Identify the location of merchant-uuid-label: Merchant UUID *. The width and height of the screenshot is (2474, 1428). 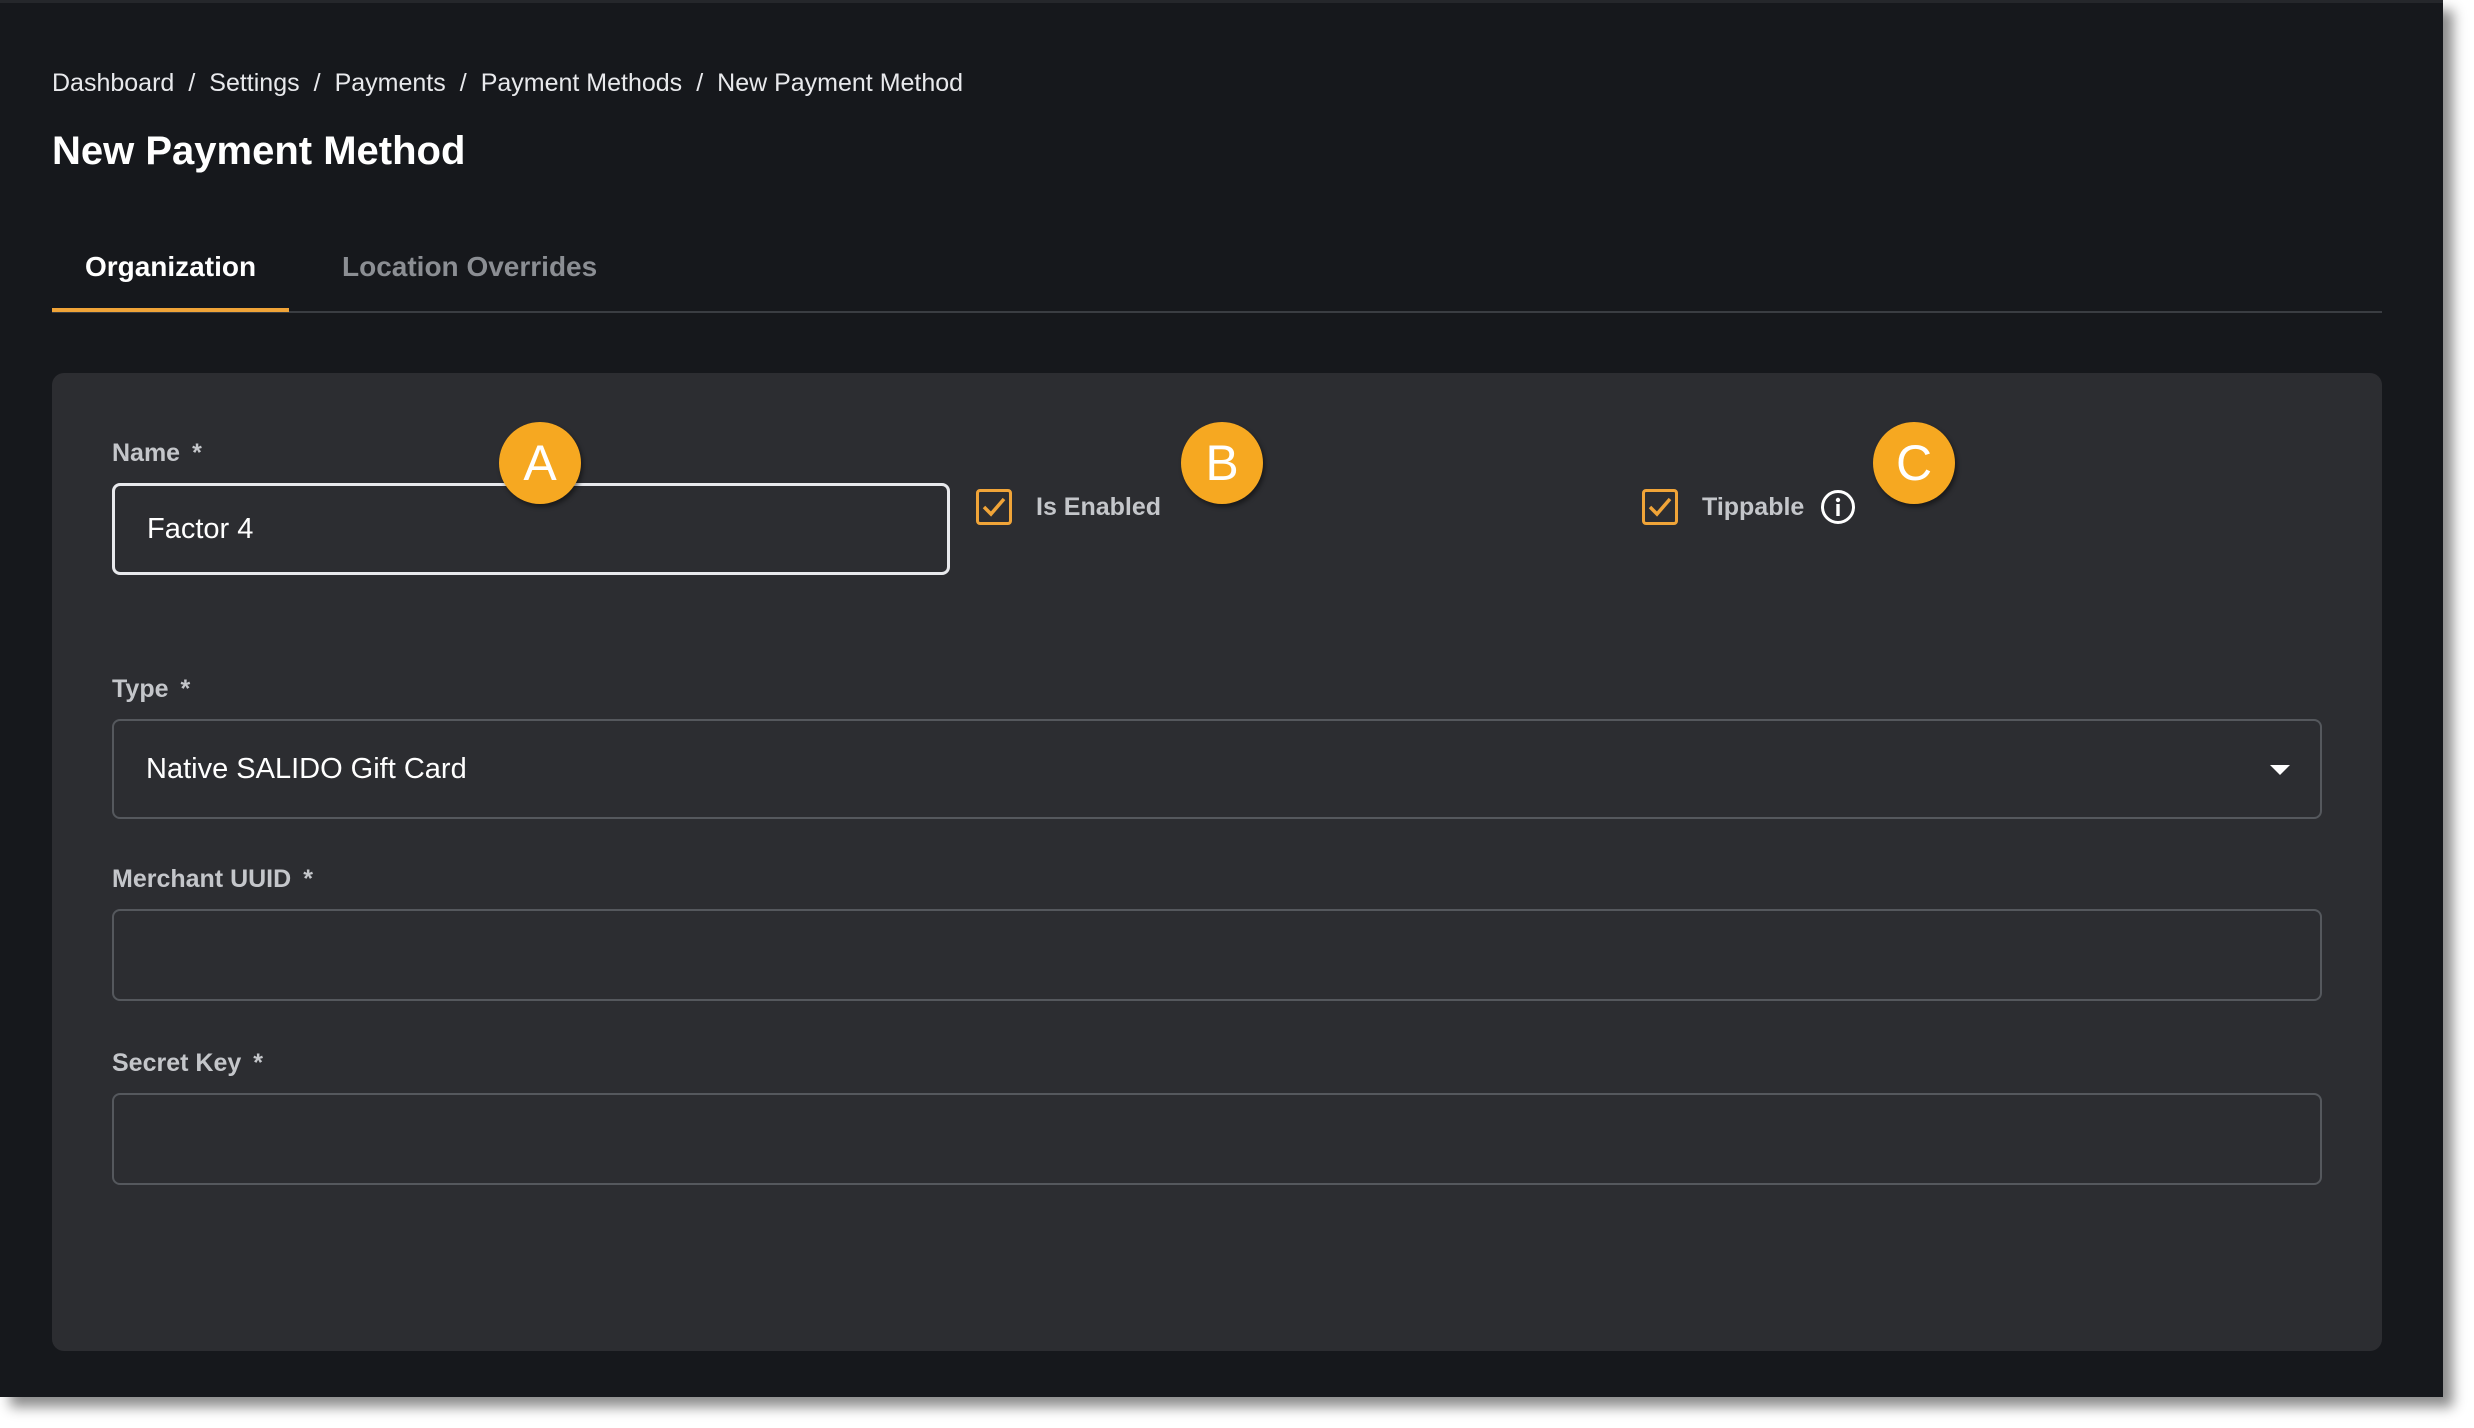
(212, 879).